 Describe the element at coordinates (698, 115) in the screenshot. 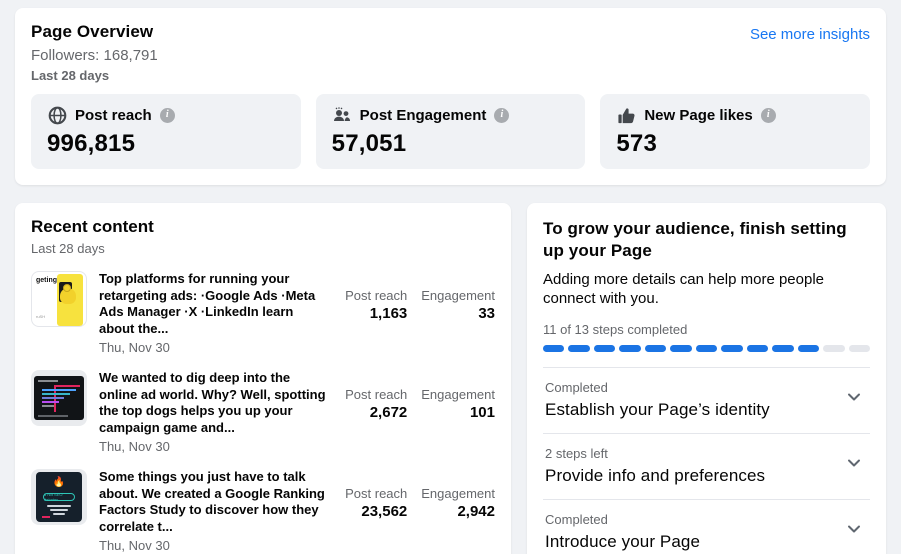

I see `metric-label: New Page likes` at that location.